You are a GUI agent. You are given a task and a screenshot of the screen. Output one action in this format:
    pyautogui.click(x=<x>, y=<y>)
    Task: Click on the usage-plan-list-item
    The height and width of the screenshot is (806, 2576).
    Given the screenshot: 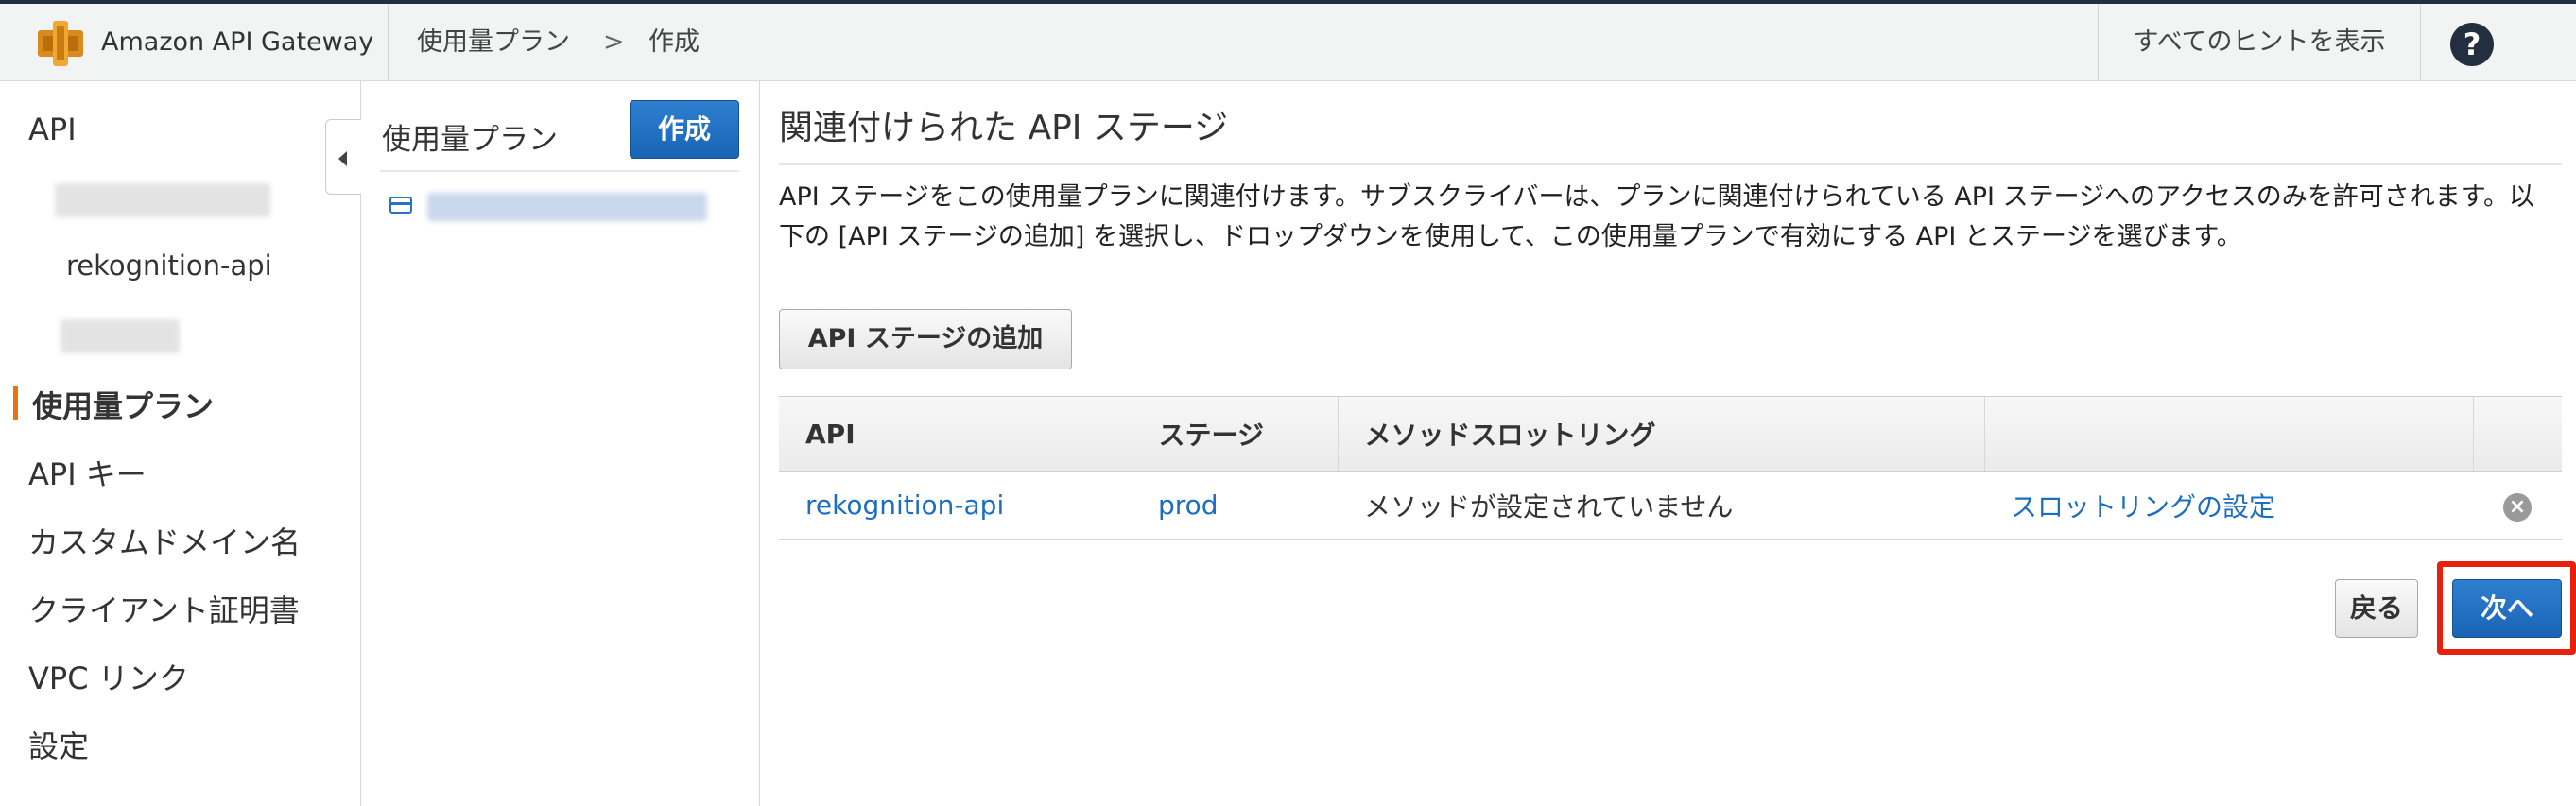 What is the action you would take?
    pyautogui.click(x=559, y=207)
    